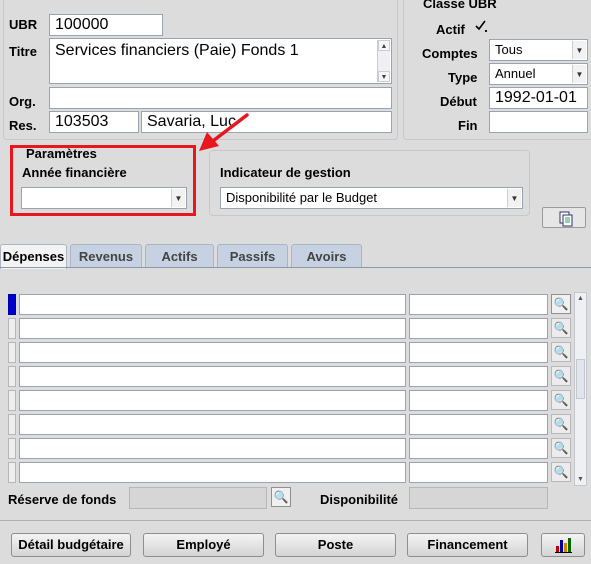 This screenshot has height=564, width=591. Describe the element at coordinates (509, 49) in the screenshot. I see `comptes-value: Tous` at that location.